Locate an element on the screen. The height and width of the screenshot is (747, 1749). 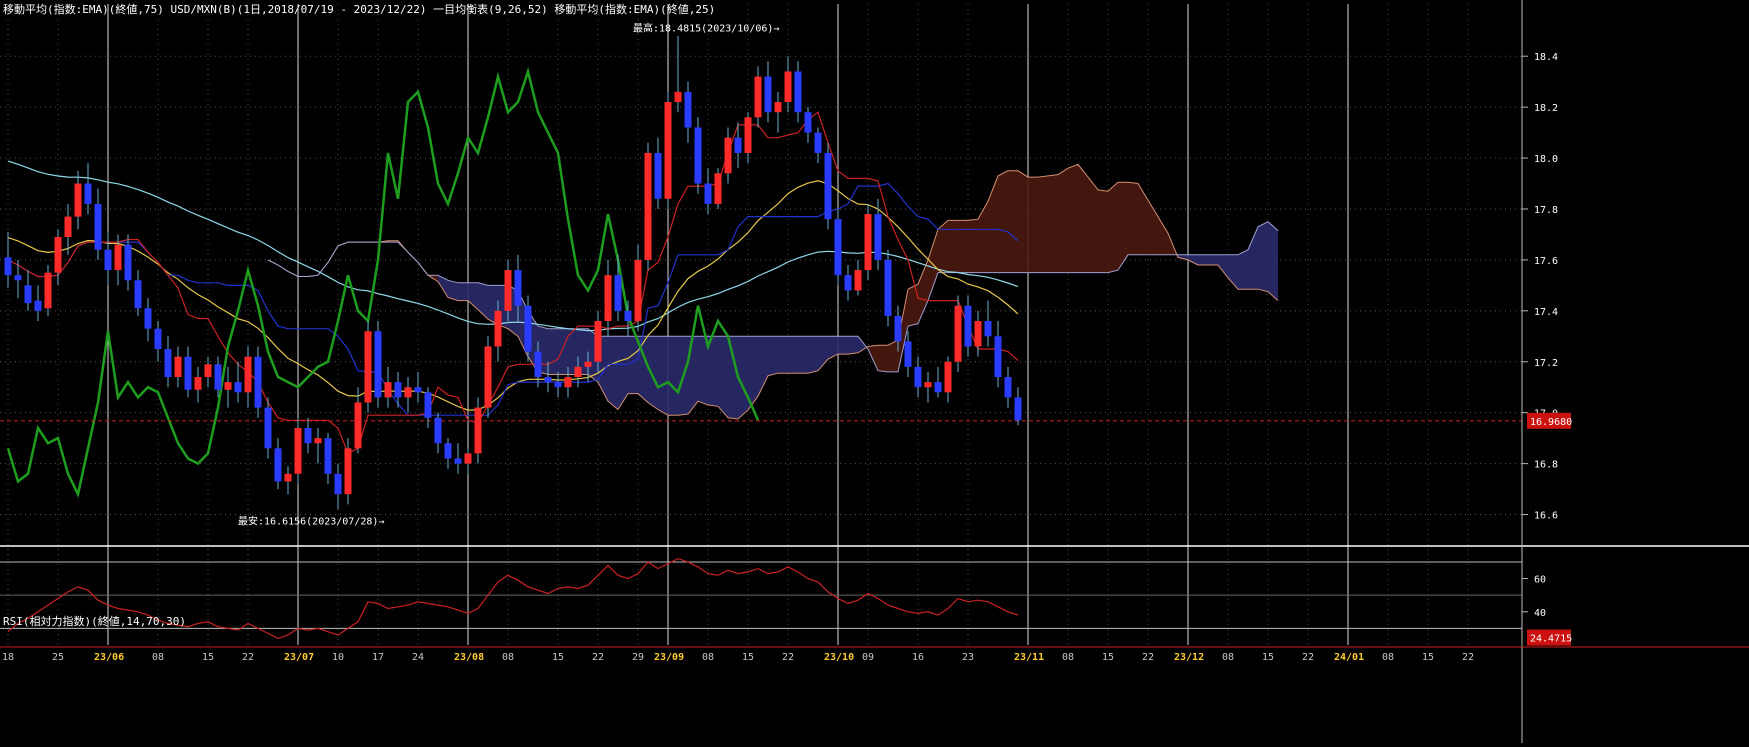
current-price-label: 16.9680 is located at coordinates (1551, 422).